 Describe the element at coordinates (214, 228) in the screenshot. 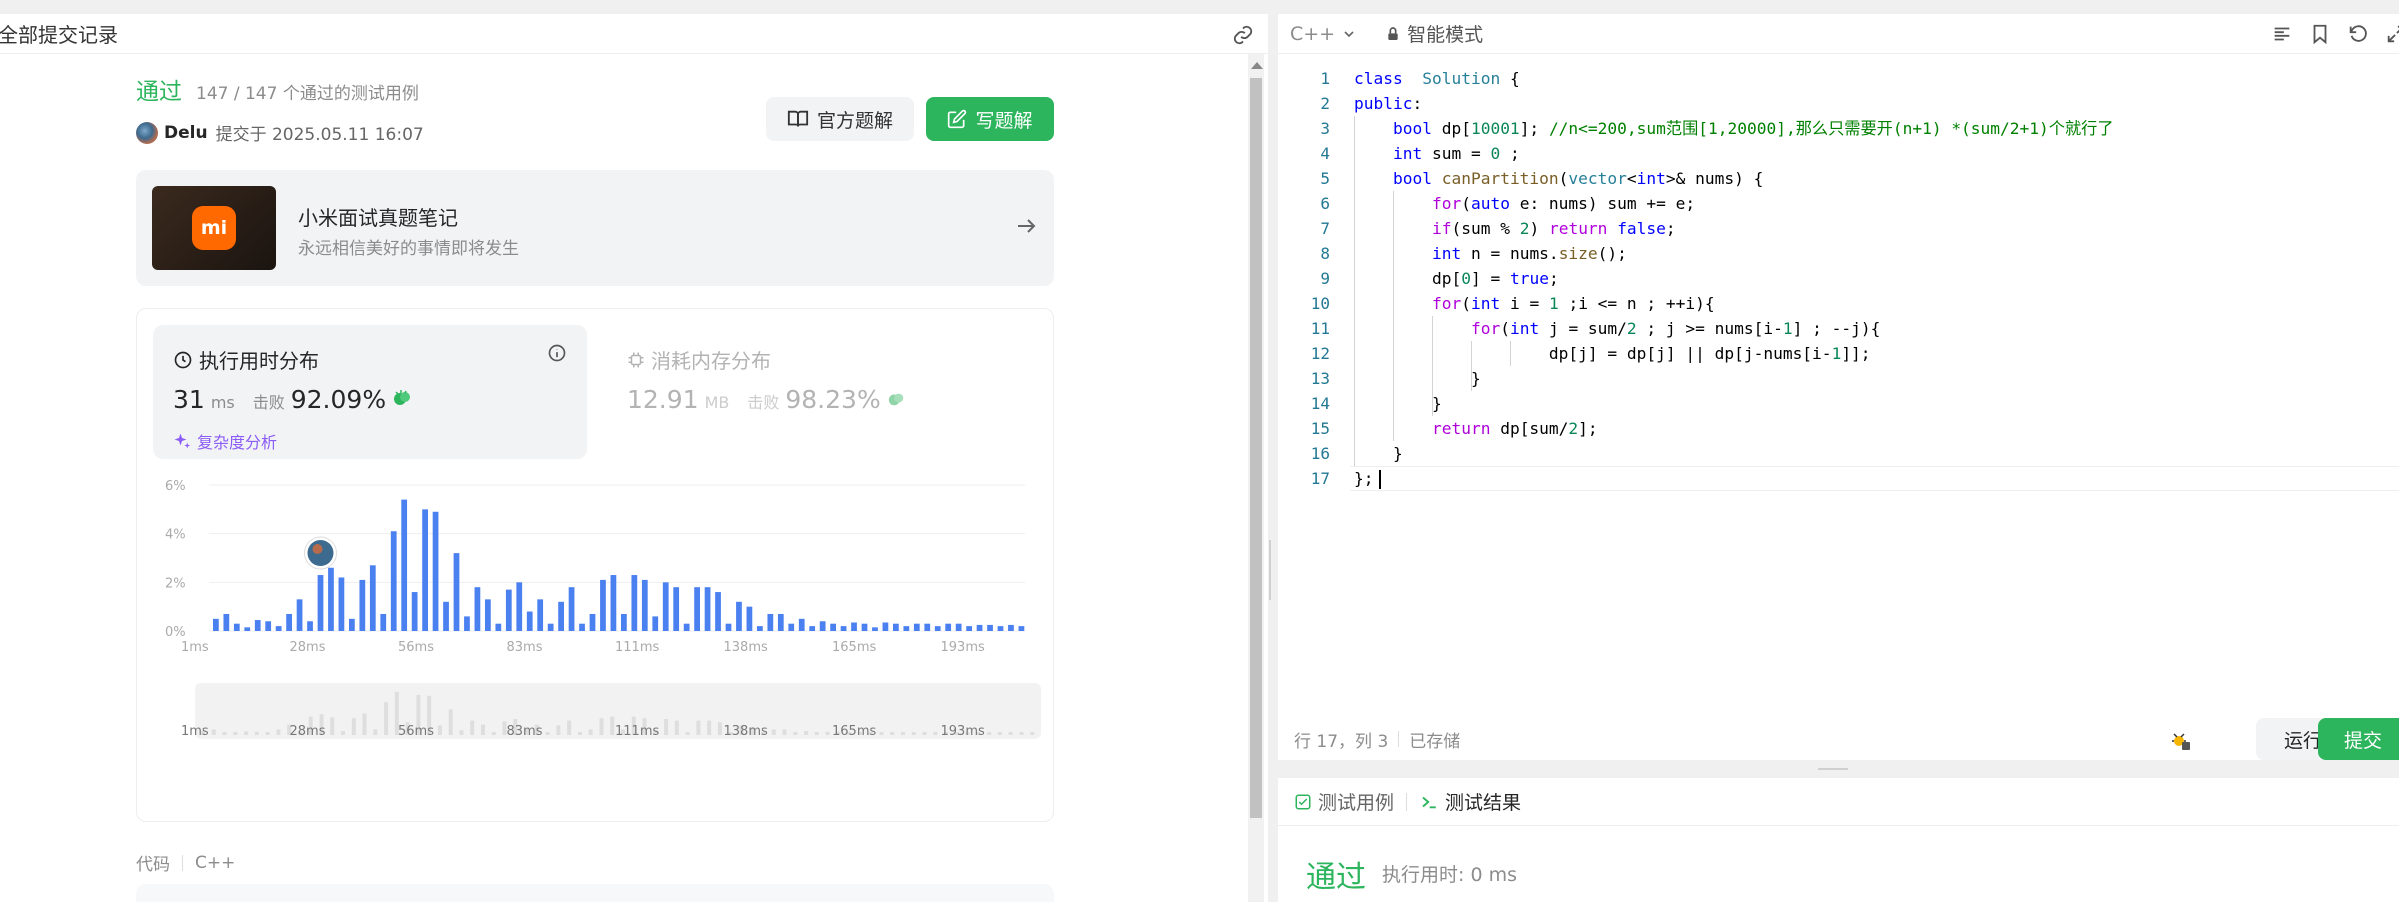

I see `xiaomi-logo: mi` at that location.